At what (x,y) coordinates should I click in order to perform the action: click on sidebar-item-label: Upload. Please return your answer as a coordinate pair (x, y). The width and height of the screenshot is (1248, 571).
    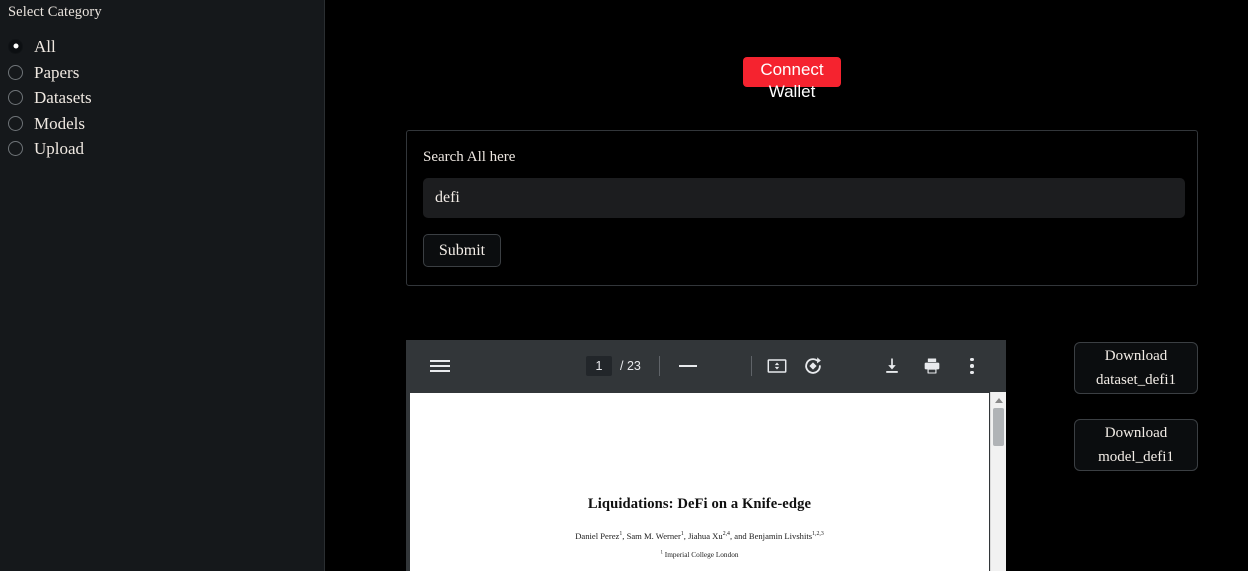
    Looking at the image, I should click on (59, 148).